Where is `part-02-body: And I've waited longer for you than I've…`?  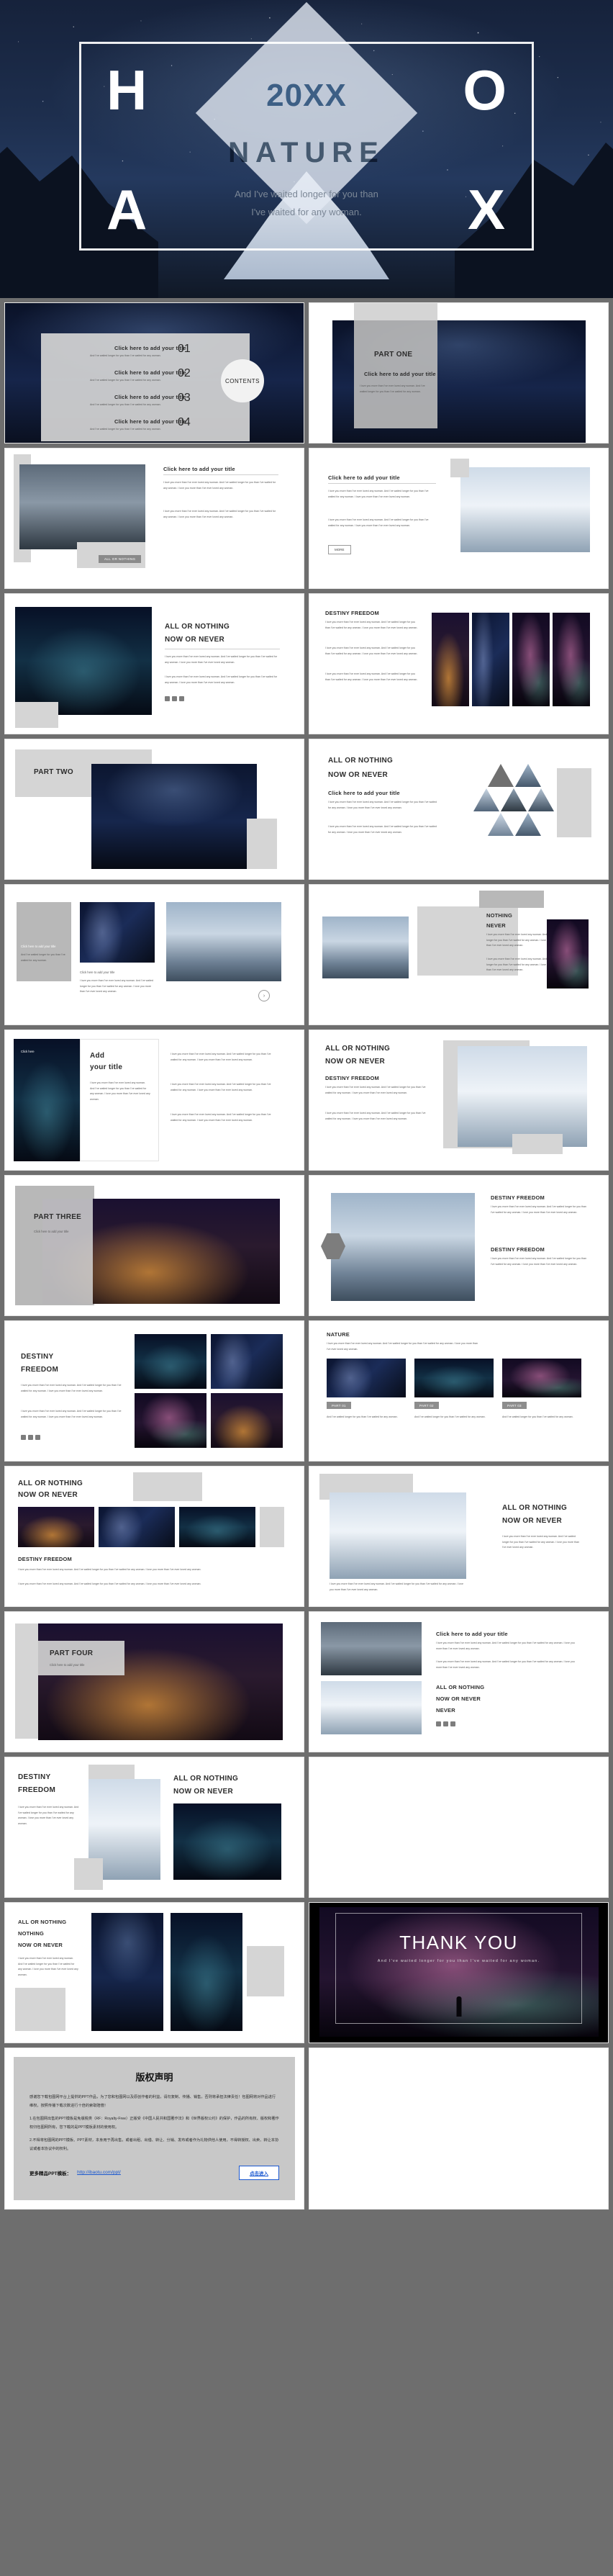
part-02-body: And I've waited longer for you than I've… is located at coordinates (450, 1416).